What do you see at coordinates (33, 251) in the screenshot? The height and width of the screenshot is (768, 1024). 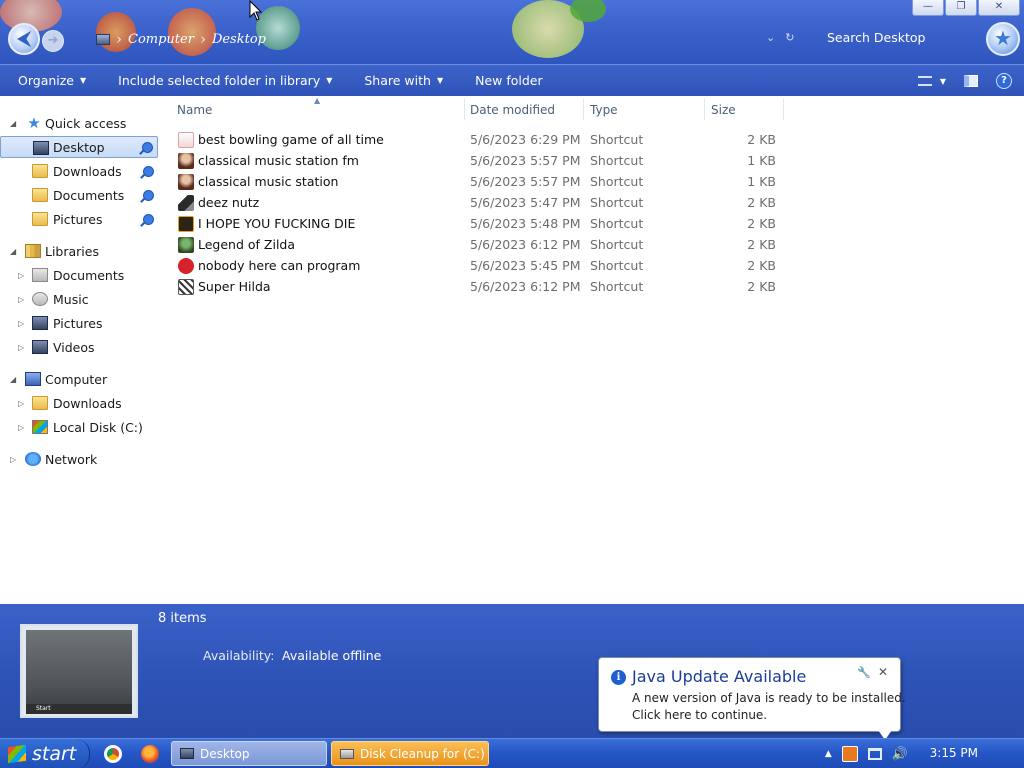 I see `library-icon` at bounding box center [33, 251].